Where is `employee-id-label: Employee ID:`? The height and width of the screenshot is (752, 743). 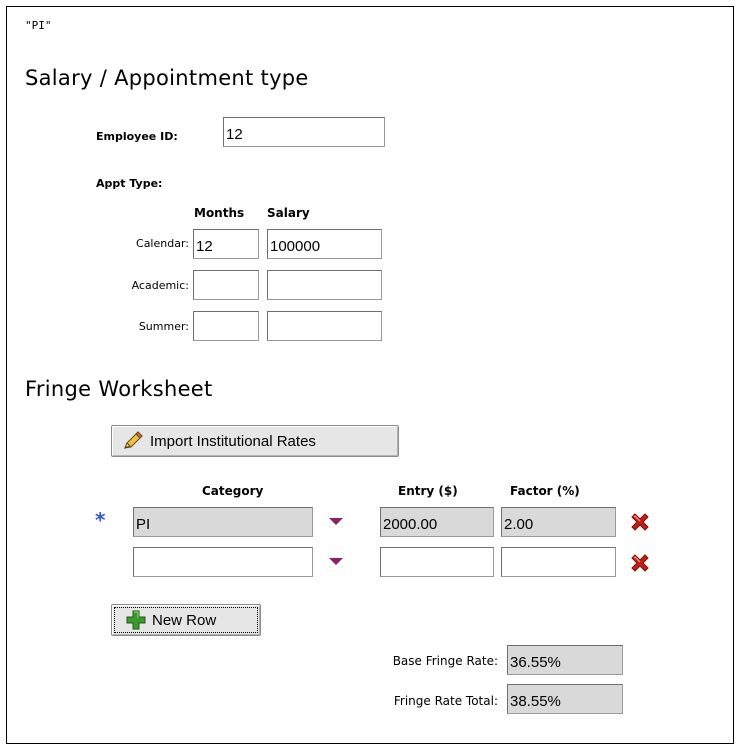 employee-id-label: Employee ID: is located at coordinates (137, 136).